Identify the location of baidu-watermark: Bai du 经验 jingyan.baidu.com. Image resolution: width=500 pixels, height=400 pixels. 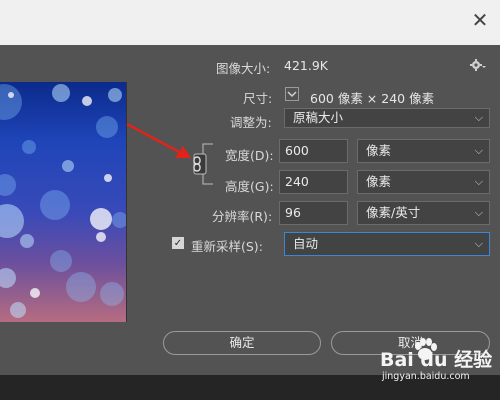
(437, 367).